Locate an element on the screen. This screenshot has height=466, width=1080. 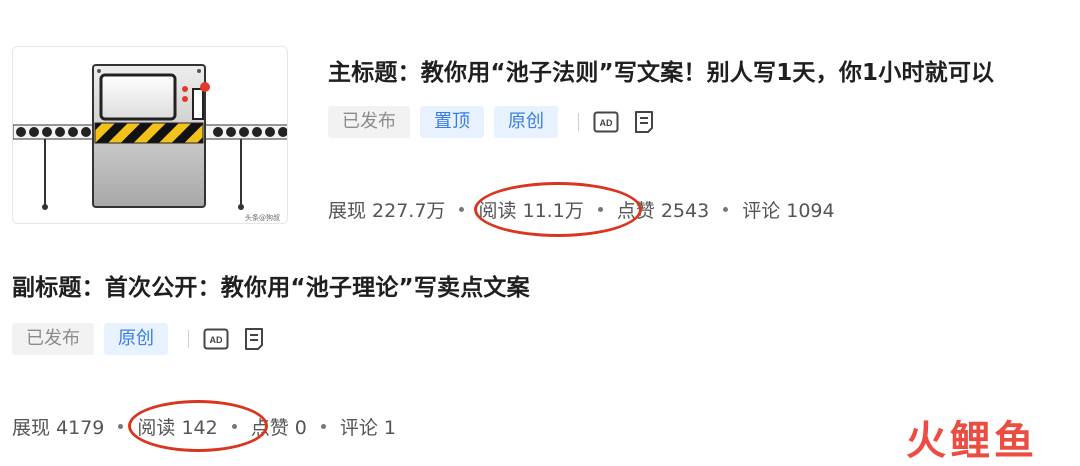
comments-count: 评论 1 is located at coordinates (368, 426).